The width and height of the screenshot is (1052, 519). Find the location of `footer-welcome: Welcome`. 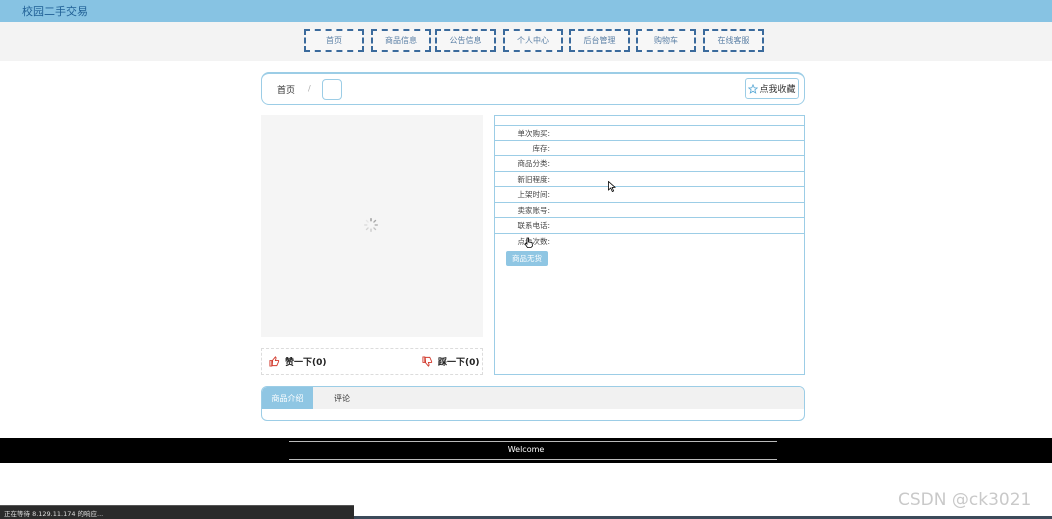

footer-welcome: Welcome is located at coordinates (526, 449).